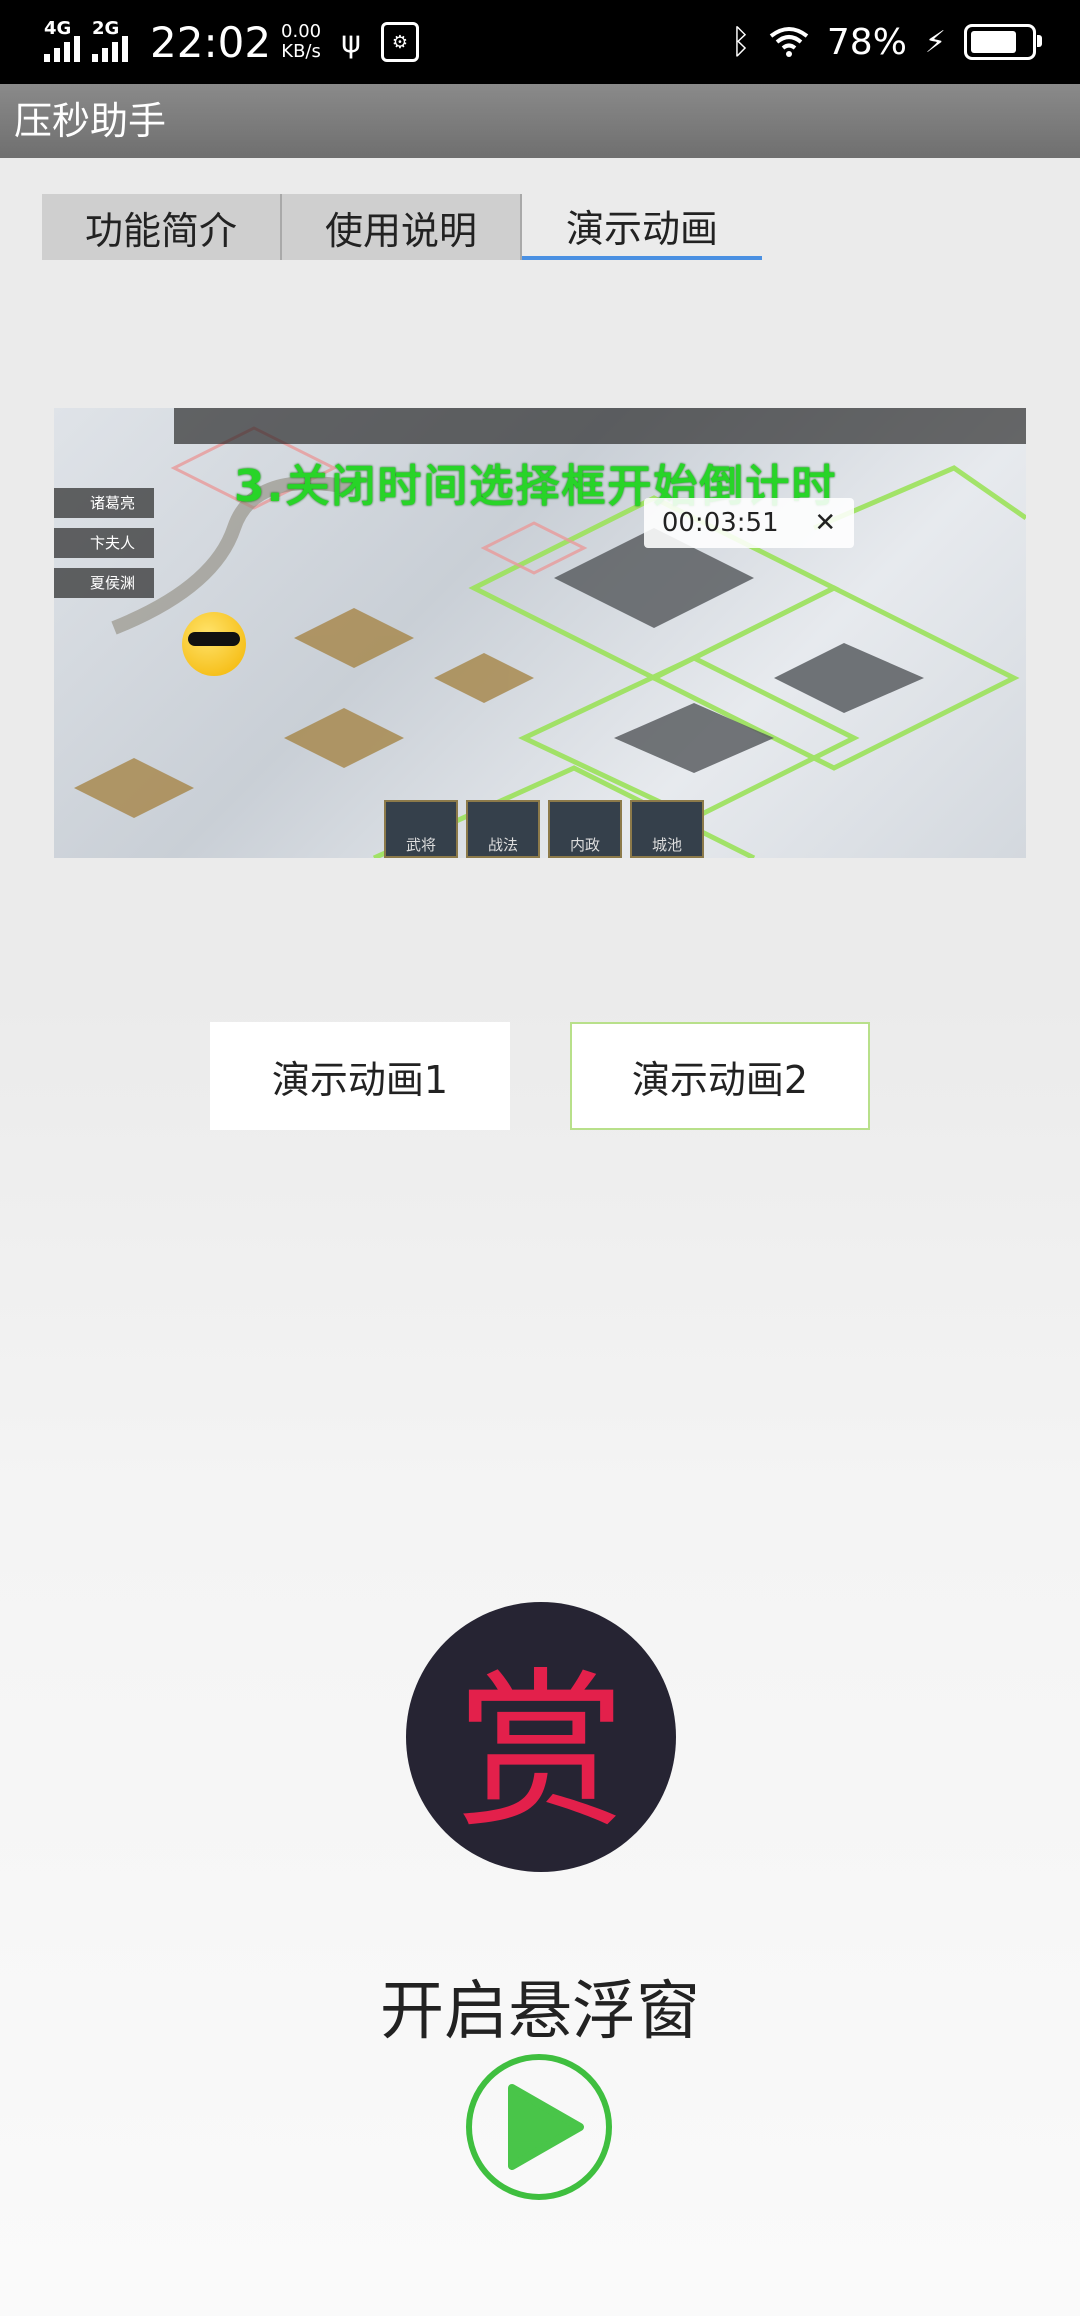  I want to click on game-menu-item: 内政, so click(585, 829).